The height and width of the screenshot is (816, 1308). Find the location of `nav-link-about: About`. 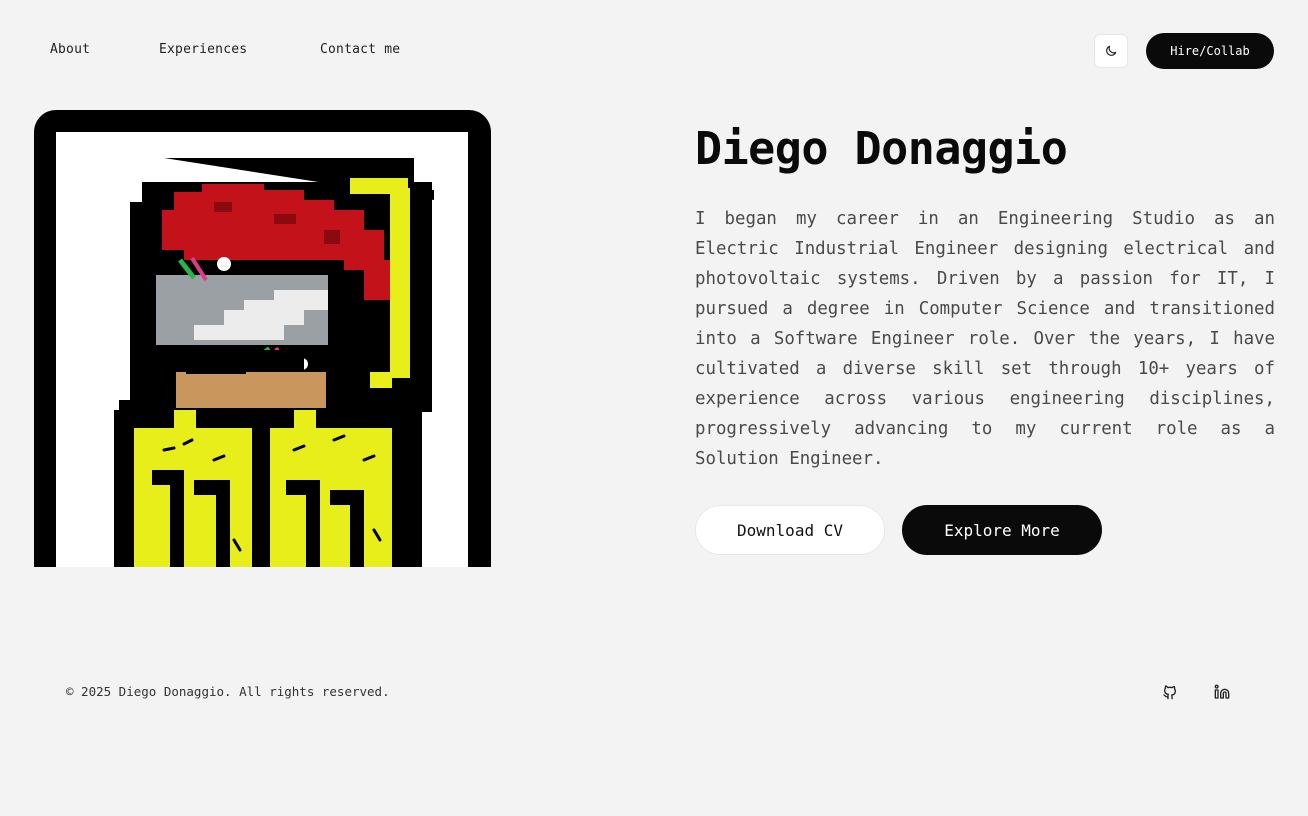

nav-link-about: About is located at coordinates (70, 49).